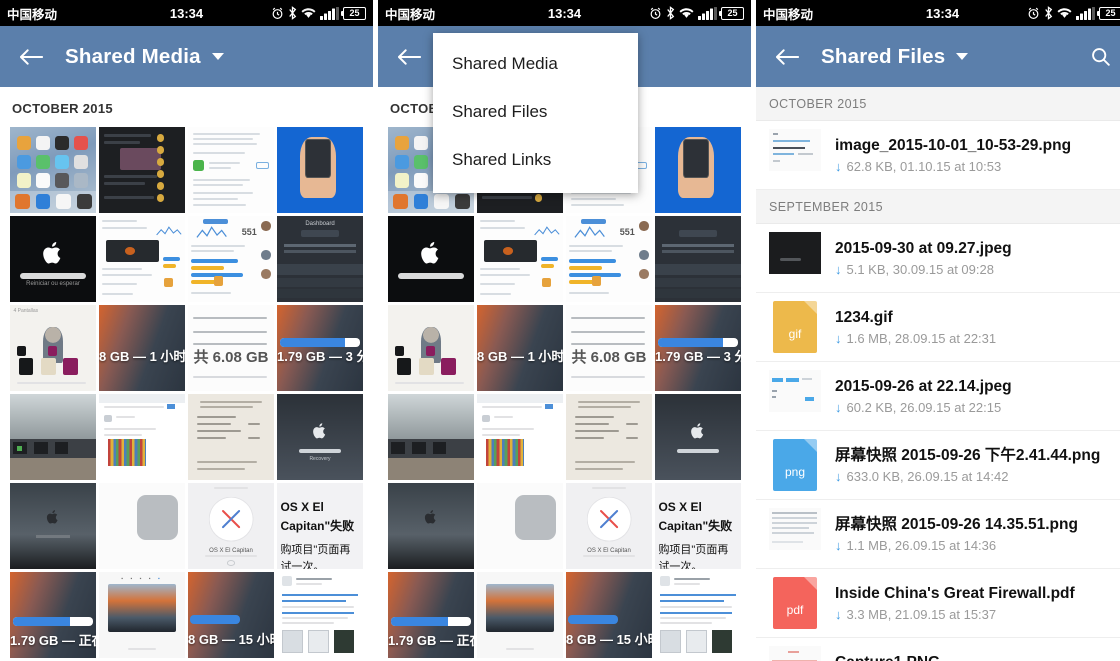 The width and height of the screenshot is (1120, 661). I want to click on media-thumbnail: Recovery, so click(320, 437).